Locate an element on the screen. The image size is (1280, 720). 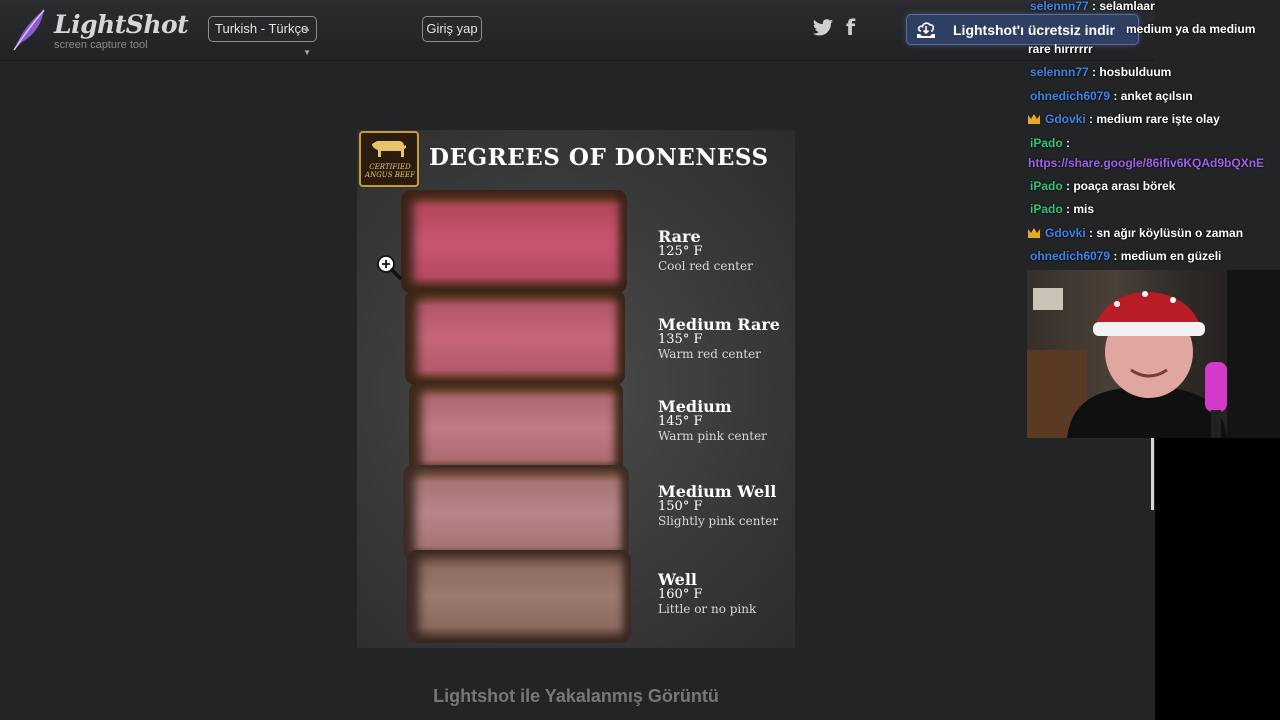
chat-message: Gdovki : medium rare işte olay is located at coordinates (1124, 119).